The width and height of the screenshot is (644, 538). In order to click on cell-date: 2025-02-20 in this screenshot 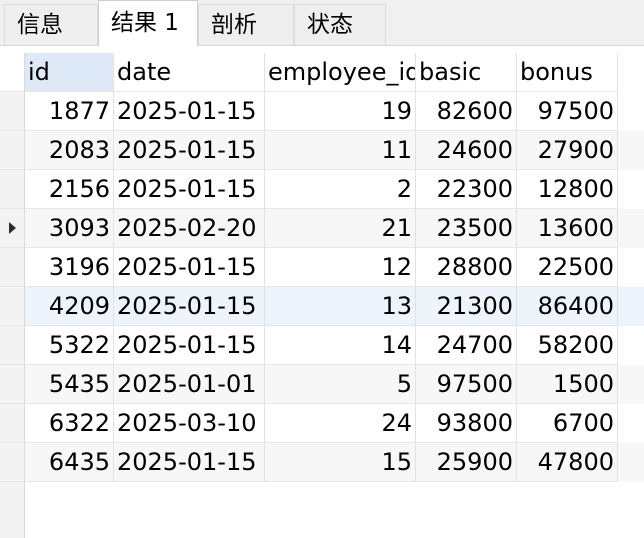, I will do `click(189, 228)`.